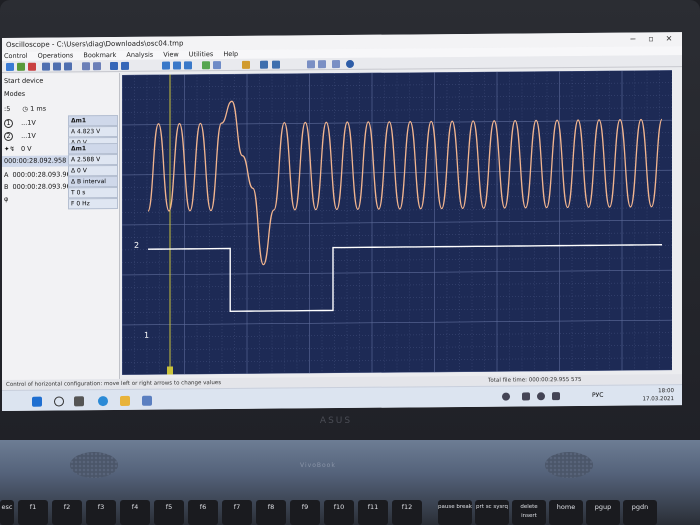 This screenshot has width=700, height=525. What do you see at coordinates (67, 512) in the screenshot?
I see `key-f2: f2` at bounding box center [67, 512].